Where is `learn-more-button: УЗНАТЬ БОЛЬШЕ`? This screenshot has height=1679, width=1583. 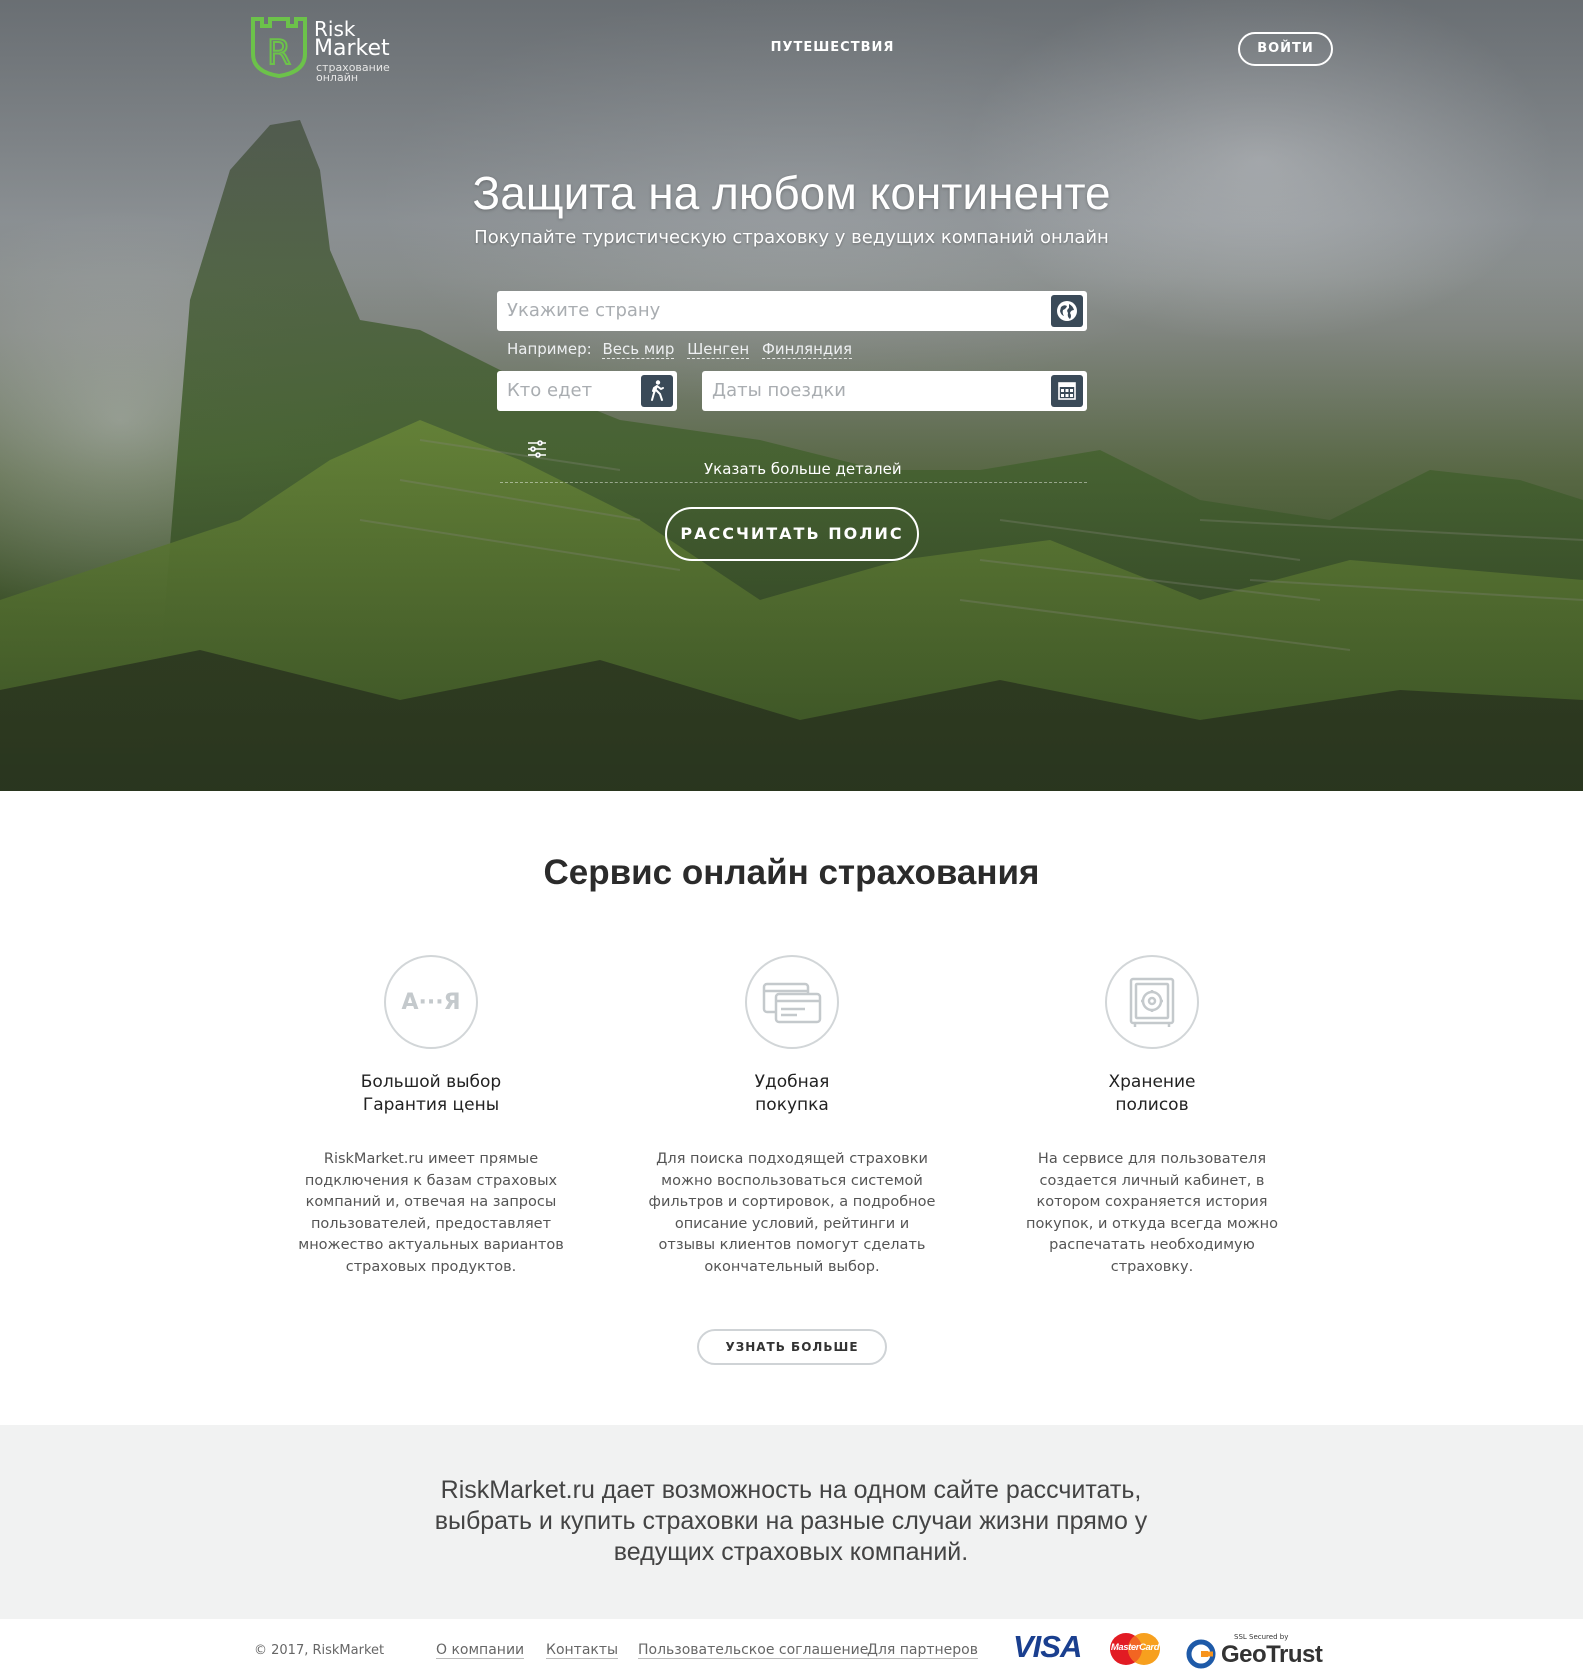 learn-more-button: УЗНАТЬ БОЛЬШЕ is located at coordinates (792, 1347).